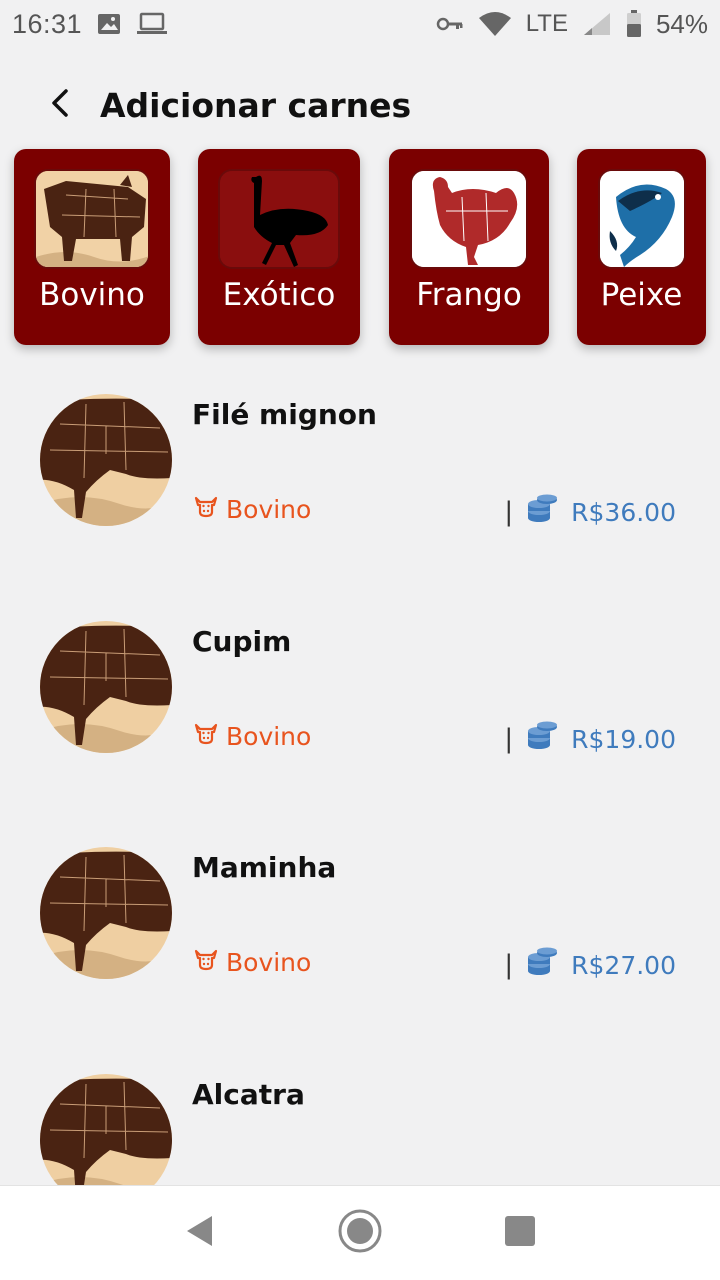  I want to click on app-header: Adicionar carnes, so click(360, 105).